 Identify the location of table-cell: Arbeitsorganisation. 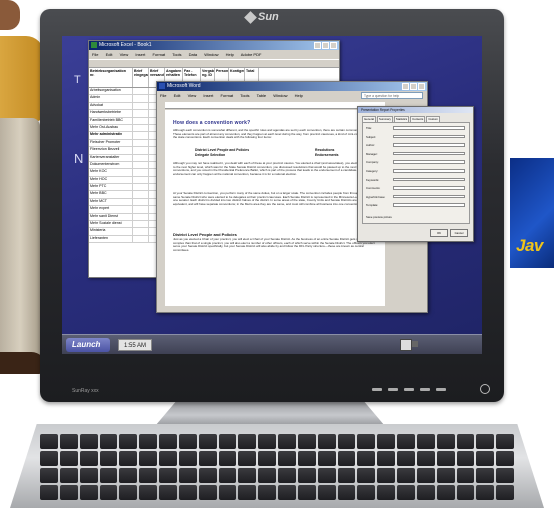
(111, 91).